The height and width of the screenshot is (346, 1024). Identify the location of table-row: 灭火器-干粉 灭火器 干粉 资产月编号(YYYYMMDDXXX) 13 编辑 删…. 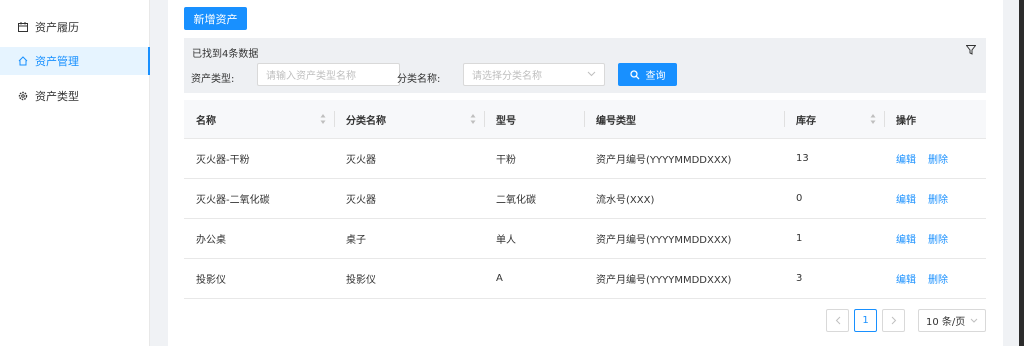
(585, 159).